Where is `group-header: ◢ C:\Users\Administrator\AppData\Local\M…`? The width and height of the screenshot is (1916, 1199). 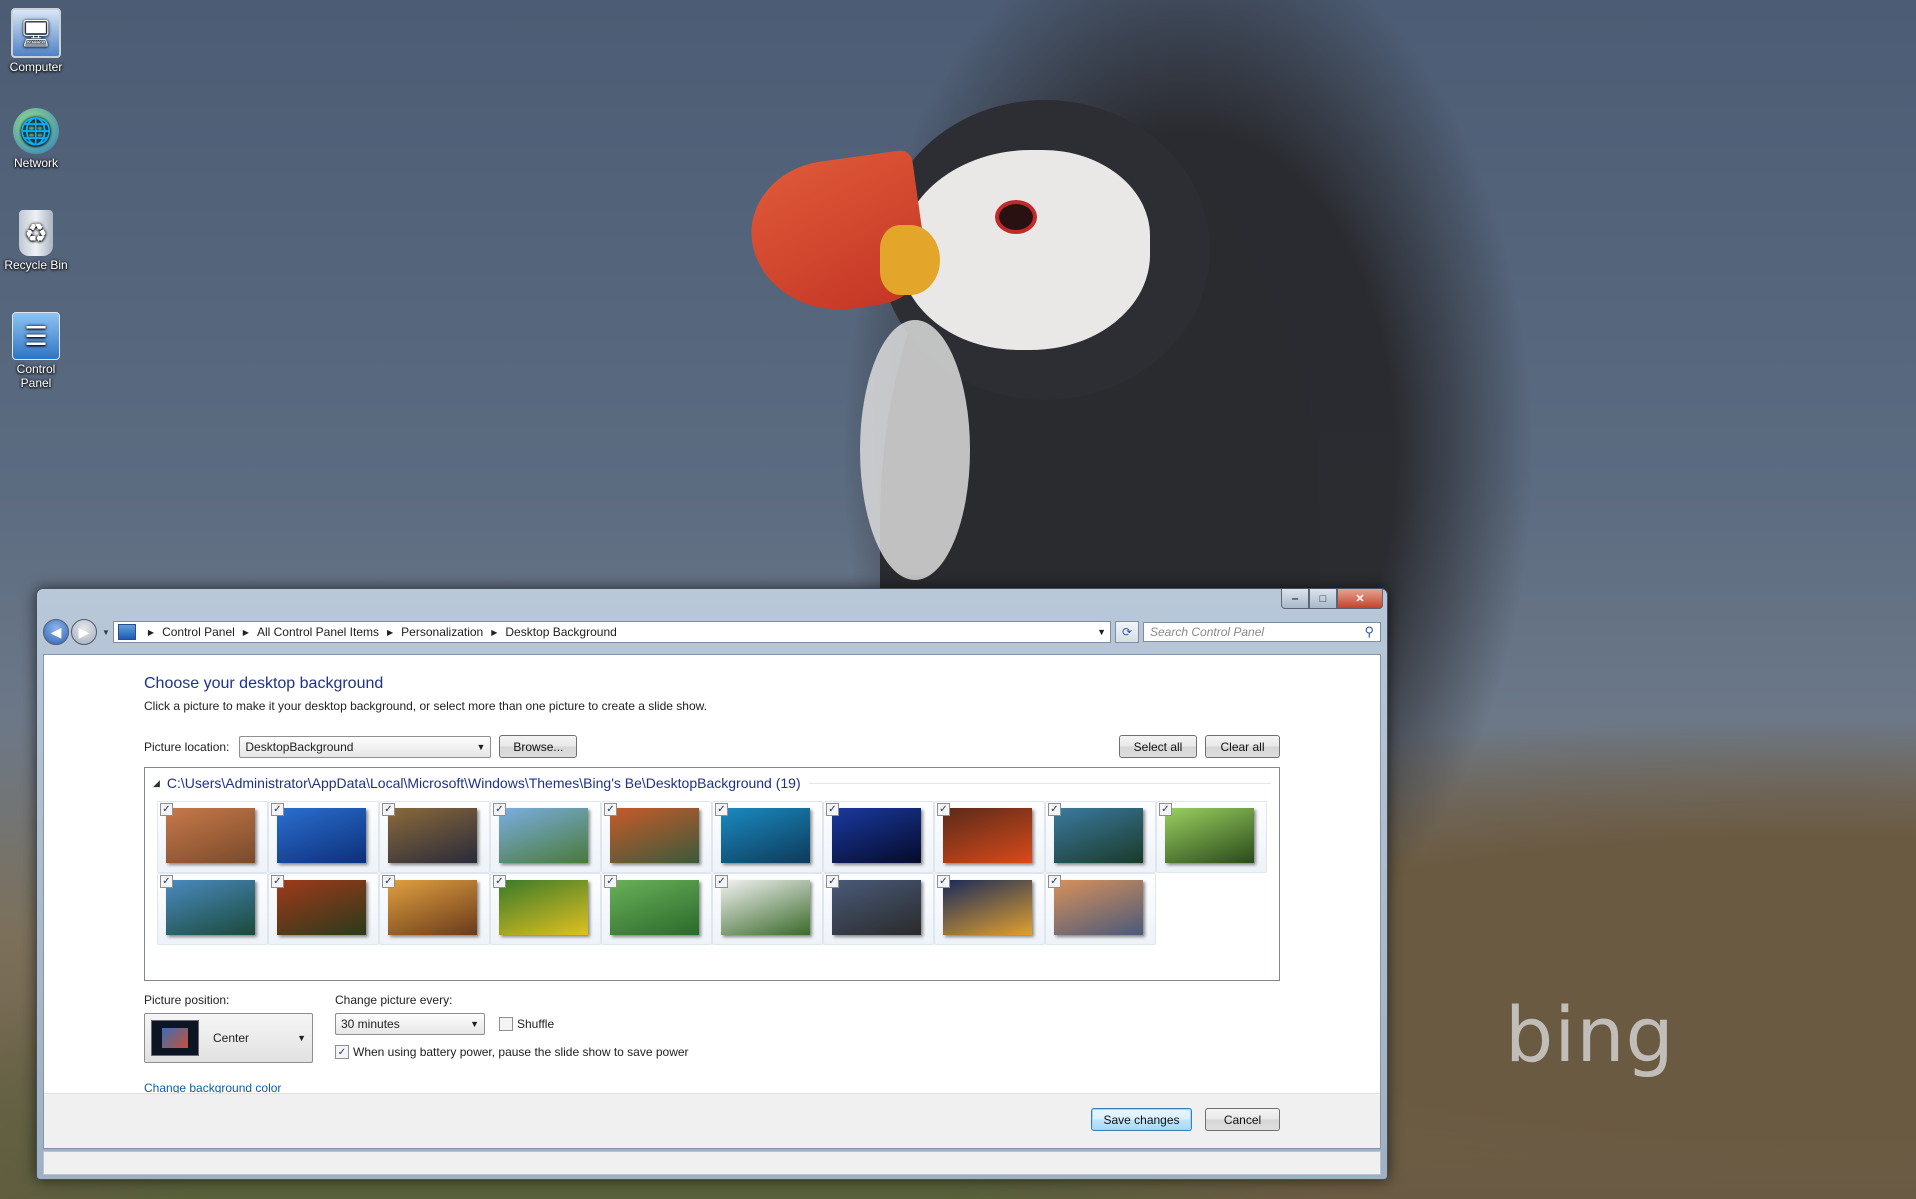 group-header: ◢ C:\Users\Administrator\AppData\Local\M… is located at coordinates (716, 783).